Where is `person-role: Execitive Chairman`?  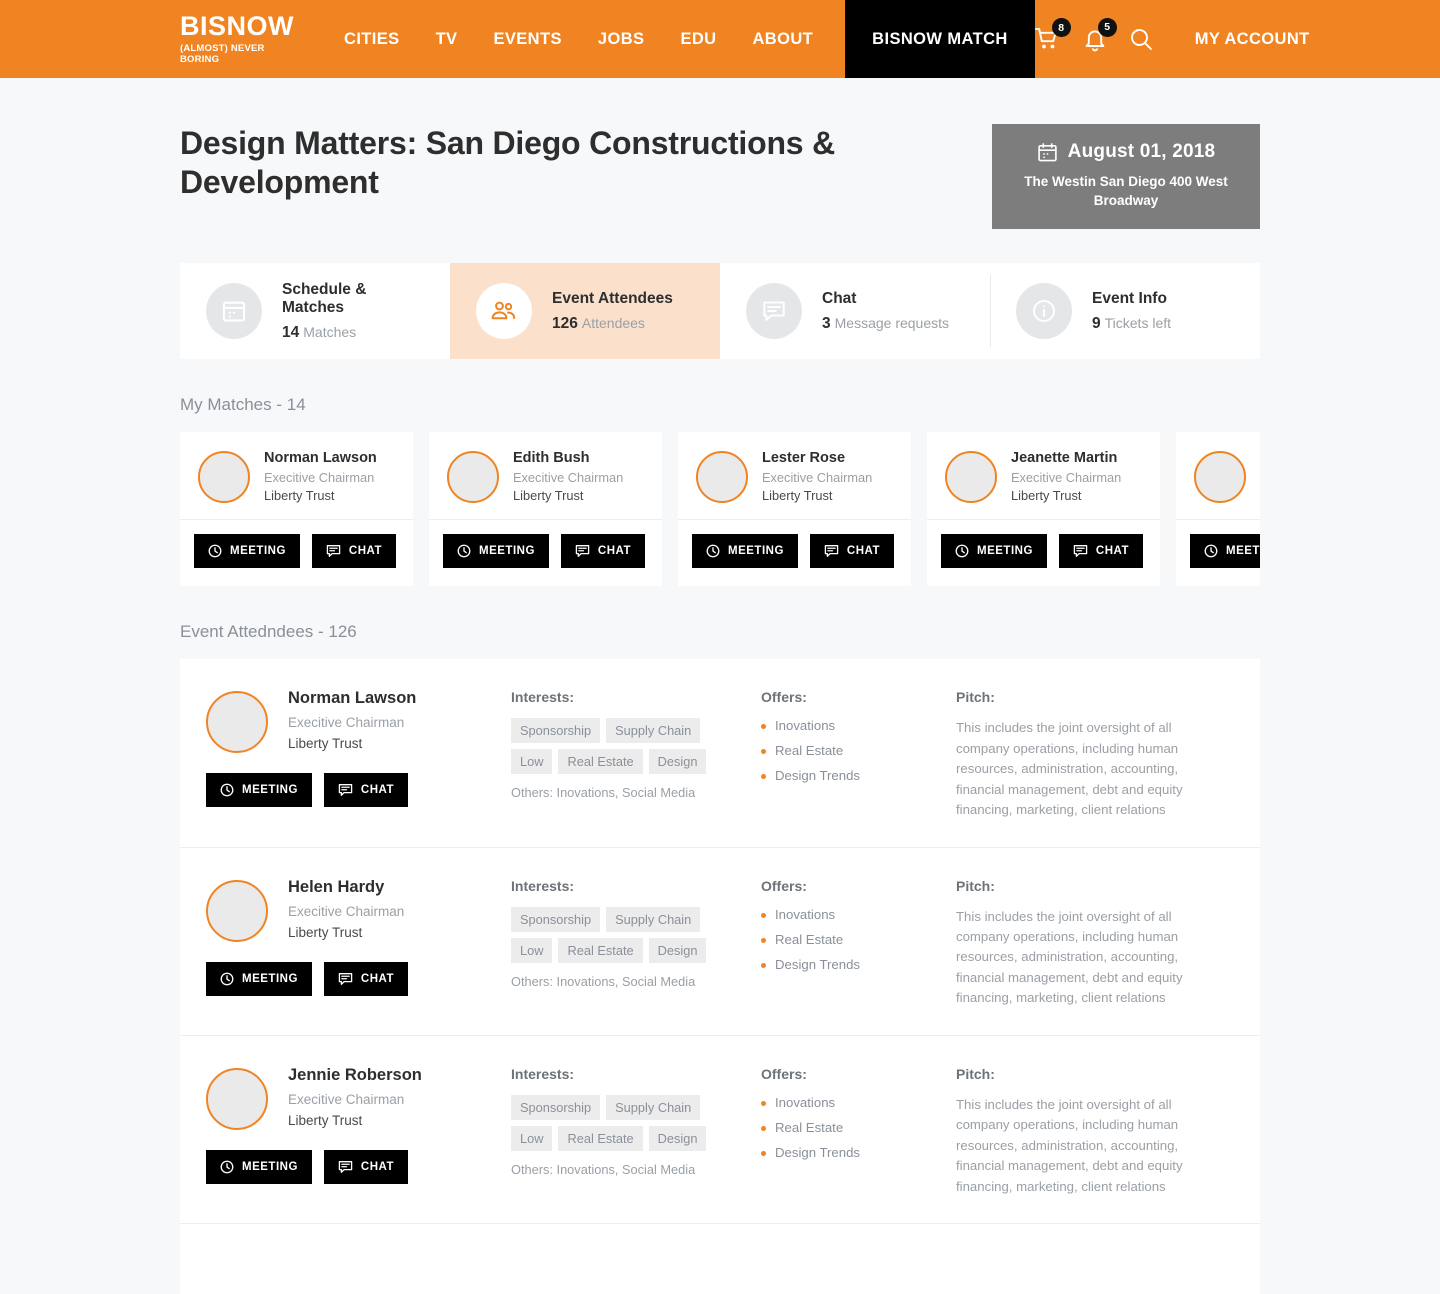
person-role: Execitive Chairman is located at coordinates (568, 478).